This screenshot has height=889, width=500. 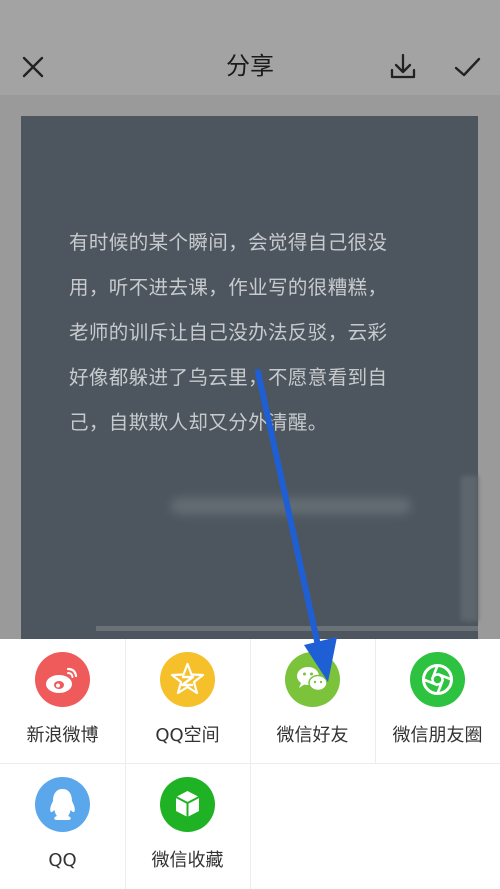 What do you see at coordinates (228, 332) in the screenshot?
I see `preview-text-line: 老师的训斥让自己没办法反驳，云彩` at bounding box center [228, 332].